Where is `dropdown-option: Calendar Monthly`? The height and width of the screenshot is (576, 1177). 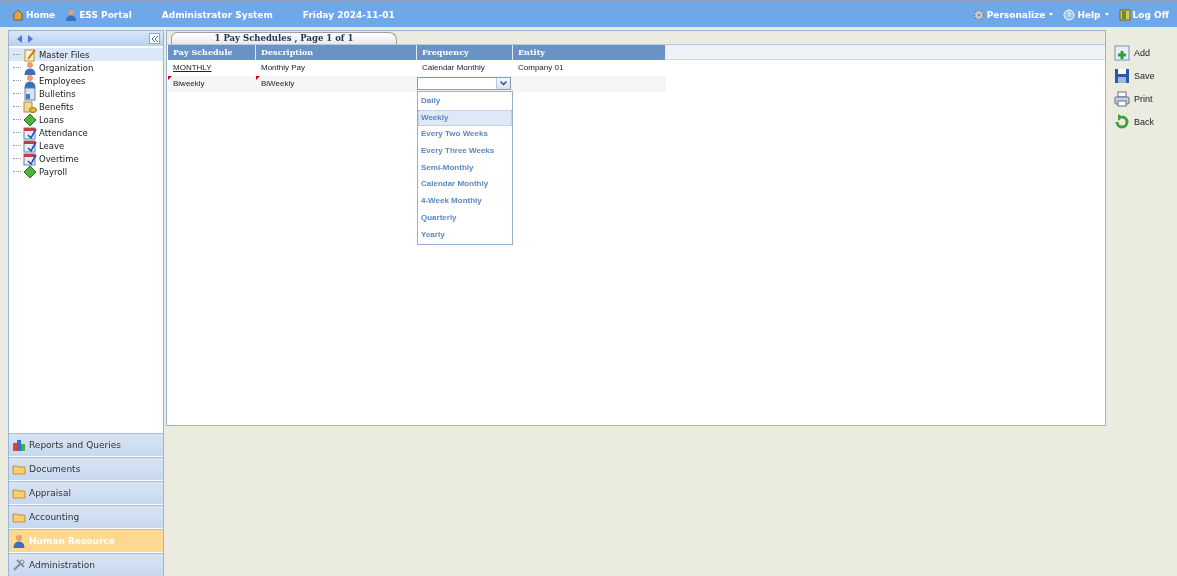
dropdown-option: Calendar Monthly is located at coordinates (465, 185).